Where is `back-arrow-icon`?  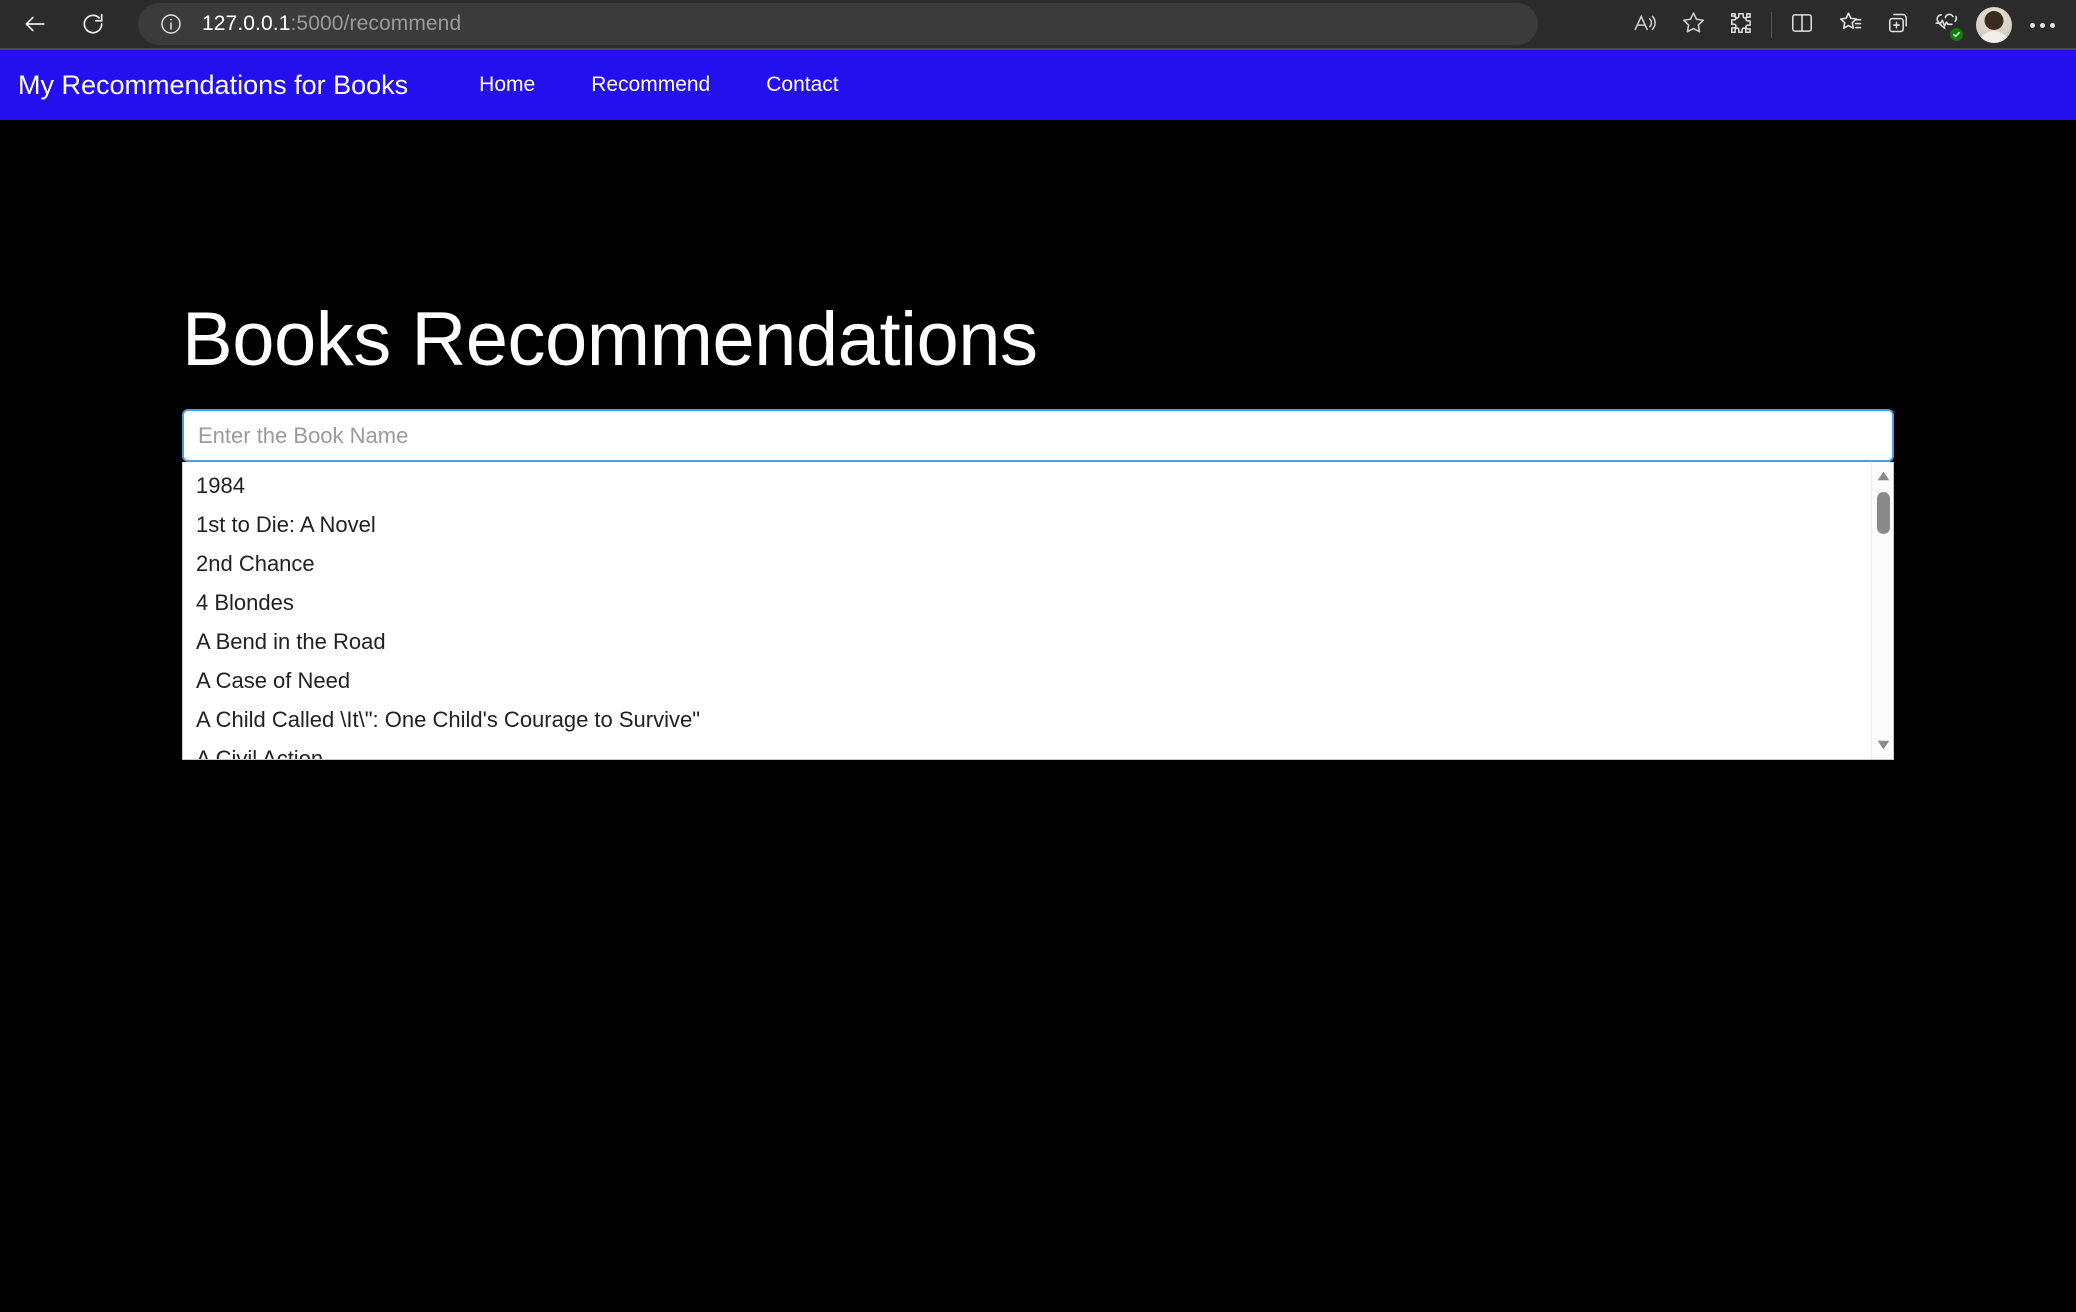 back-arrow-icon is located at coordinates (35, 24).